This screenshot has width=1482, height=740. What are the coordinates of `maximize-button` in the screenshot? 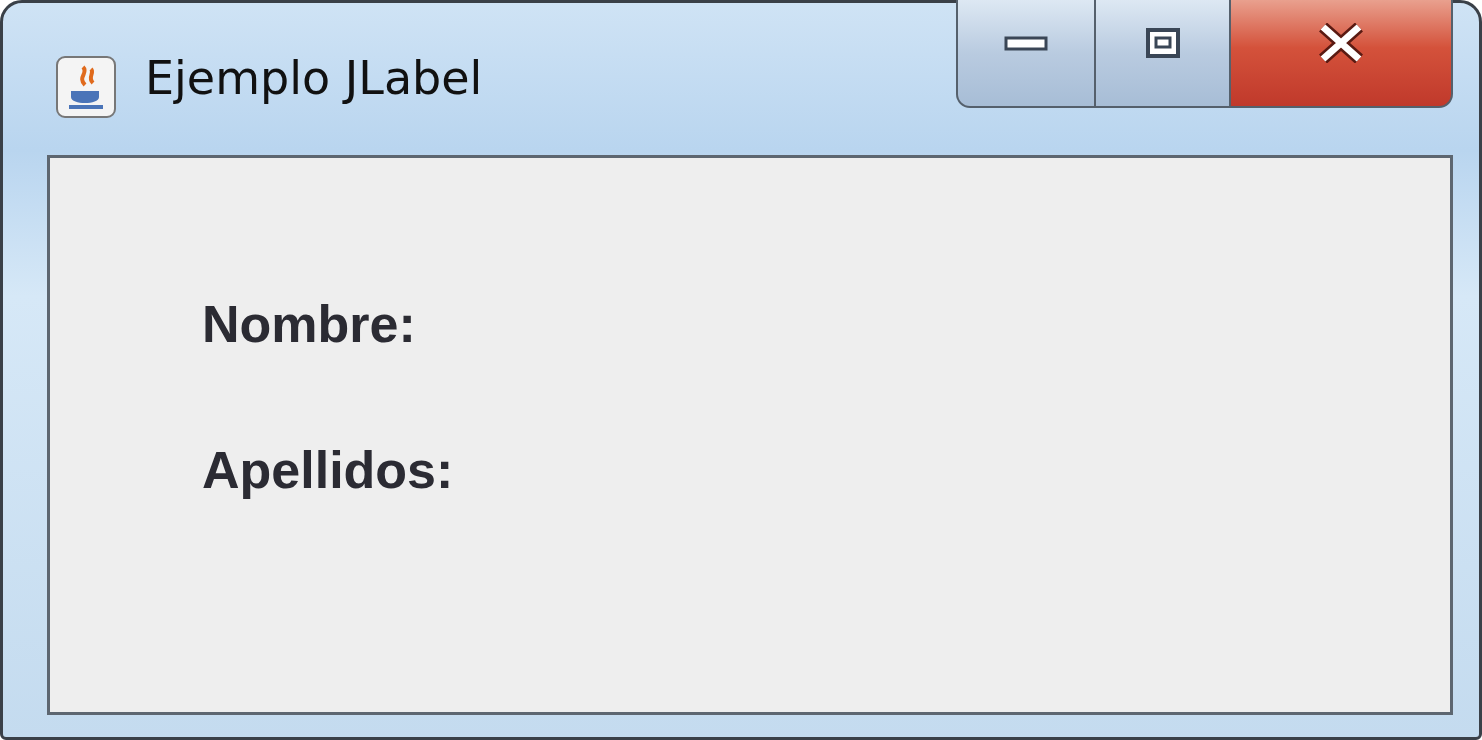 It's located at (1163, 54).